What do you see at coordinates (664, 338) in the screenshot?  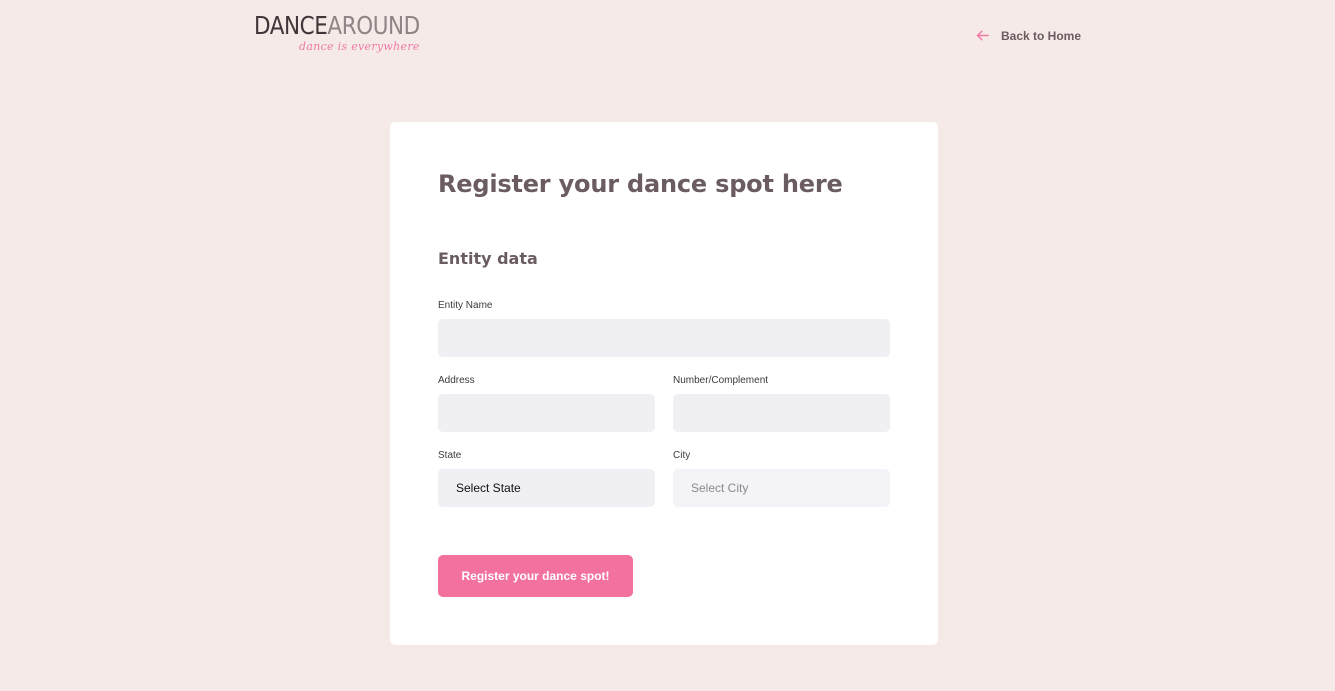 I see `entity-name-input` at bounding box center [664, 338].